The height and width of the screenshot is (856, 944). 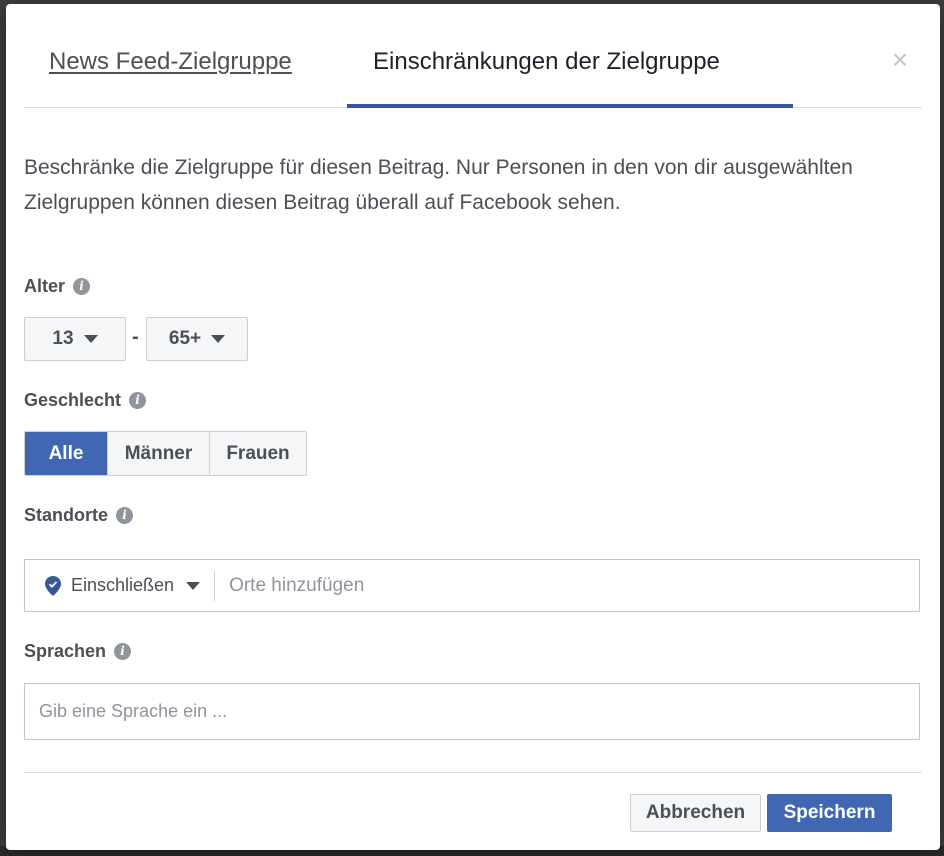 I want to click on languages-label: Sprachen i, so click(x=78, y=651).